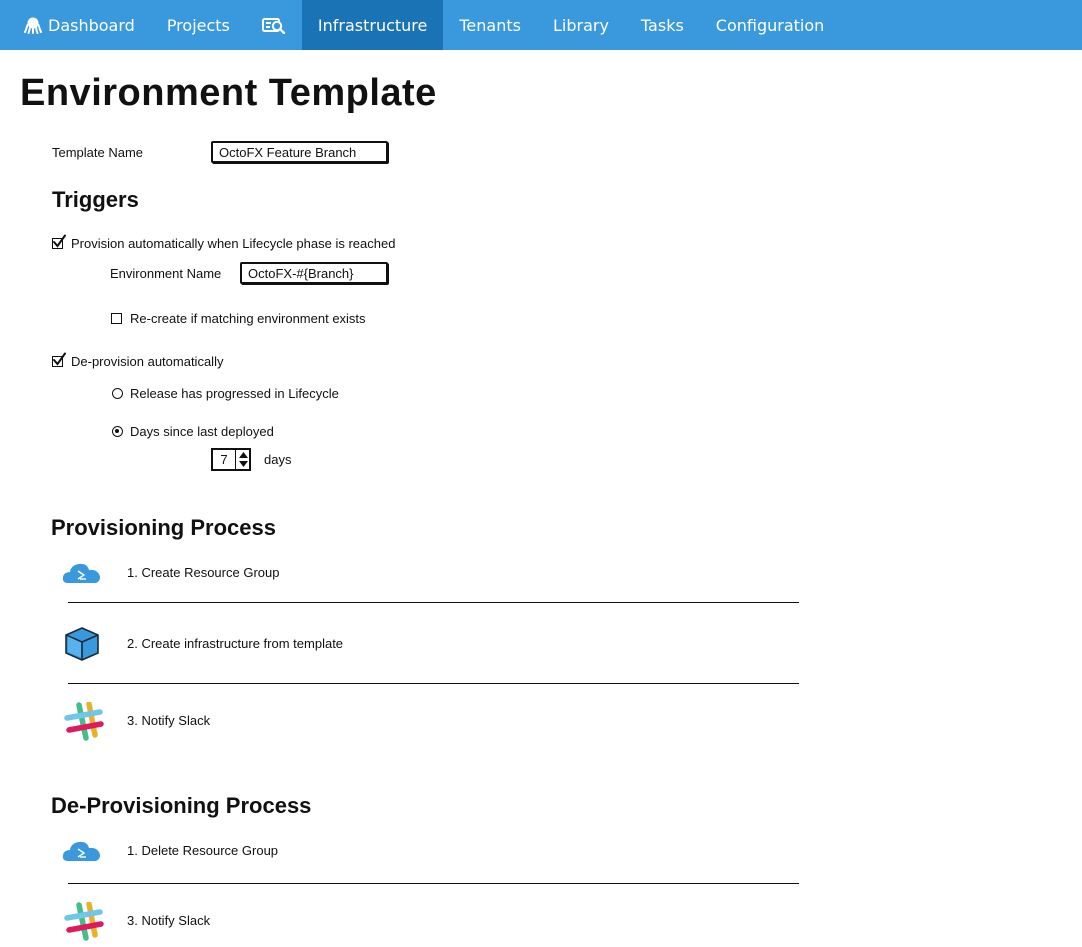  What do you see at coordinates (33, 25) in the screenshot?
I see `octopus-icon` at bounding box center [33, 25].